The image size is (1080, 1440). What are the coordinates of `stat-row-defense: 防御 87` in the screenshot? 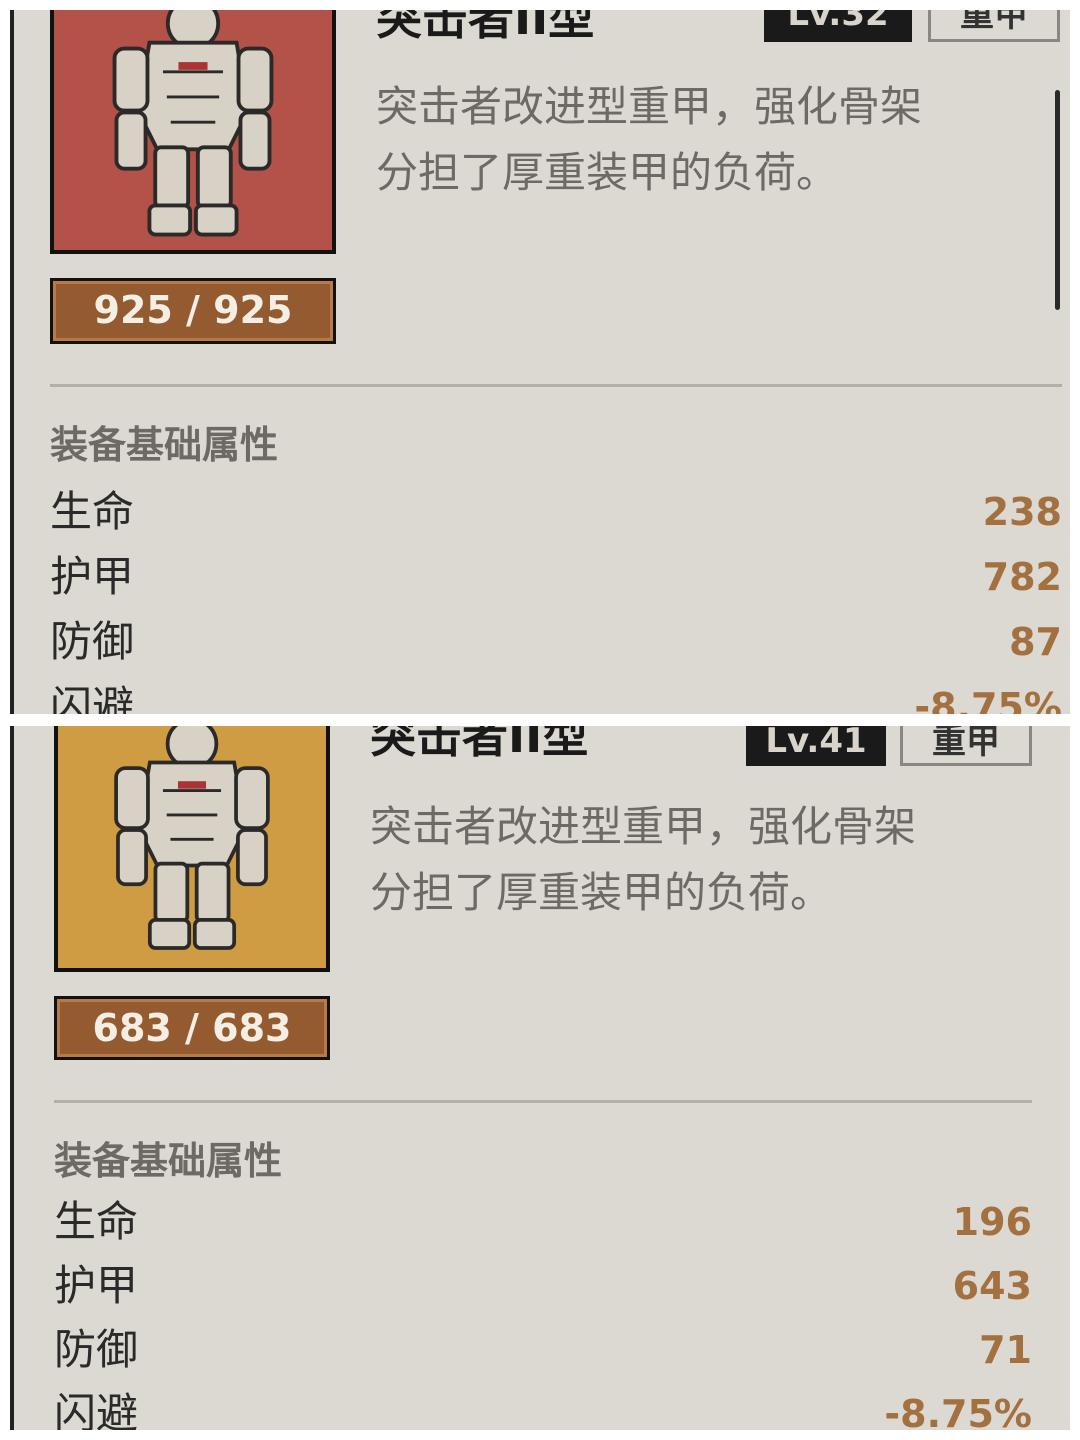 It's located at (556, 642).